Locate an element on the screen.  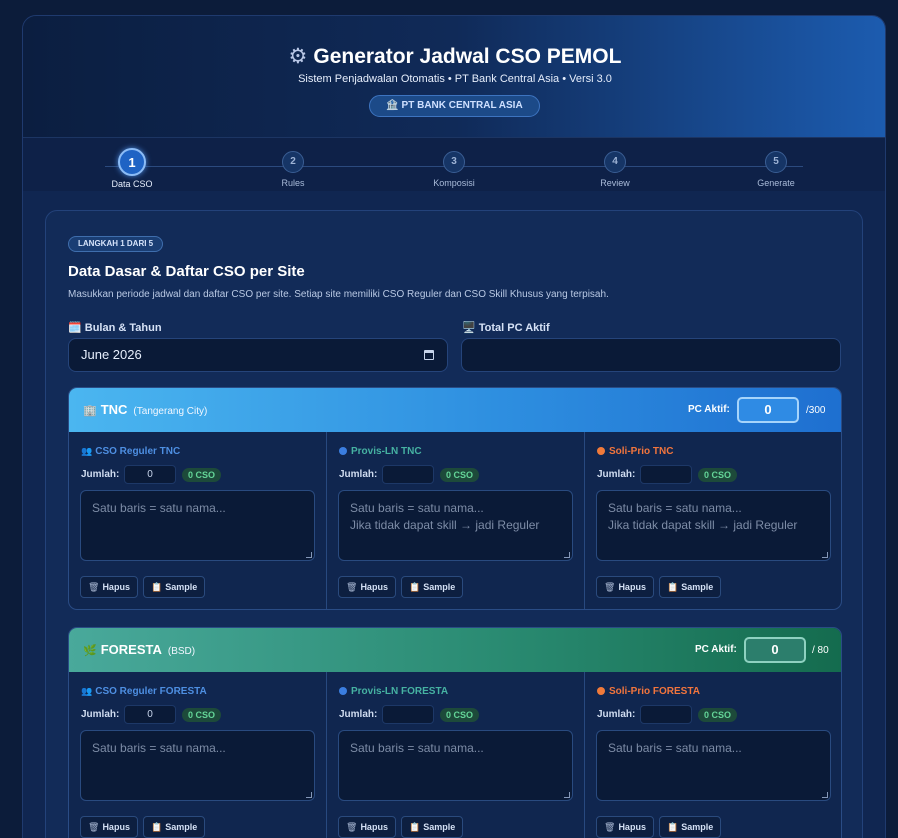
step-5: 5 Generate is located at coordinates (776, 169).